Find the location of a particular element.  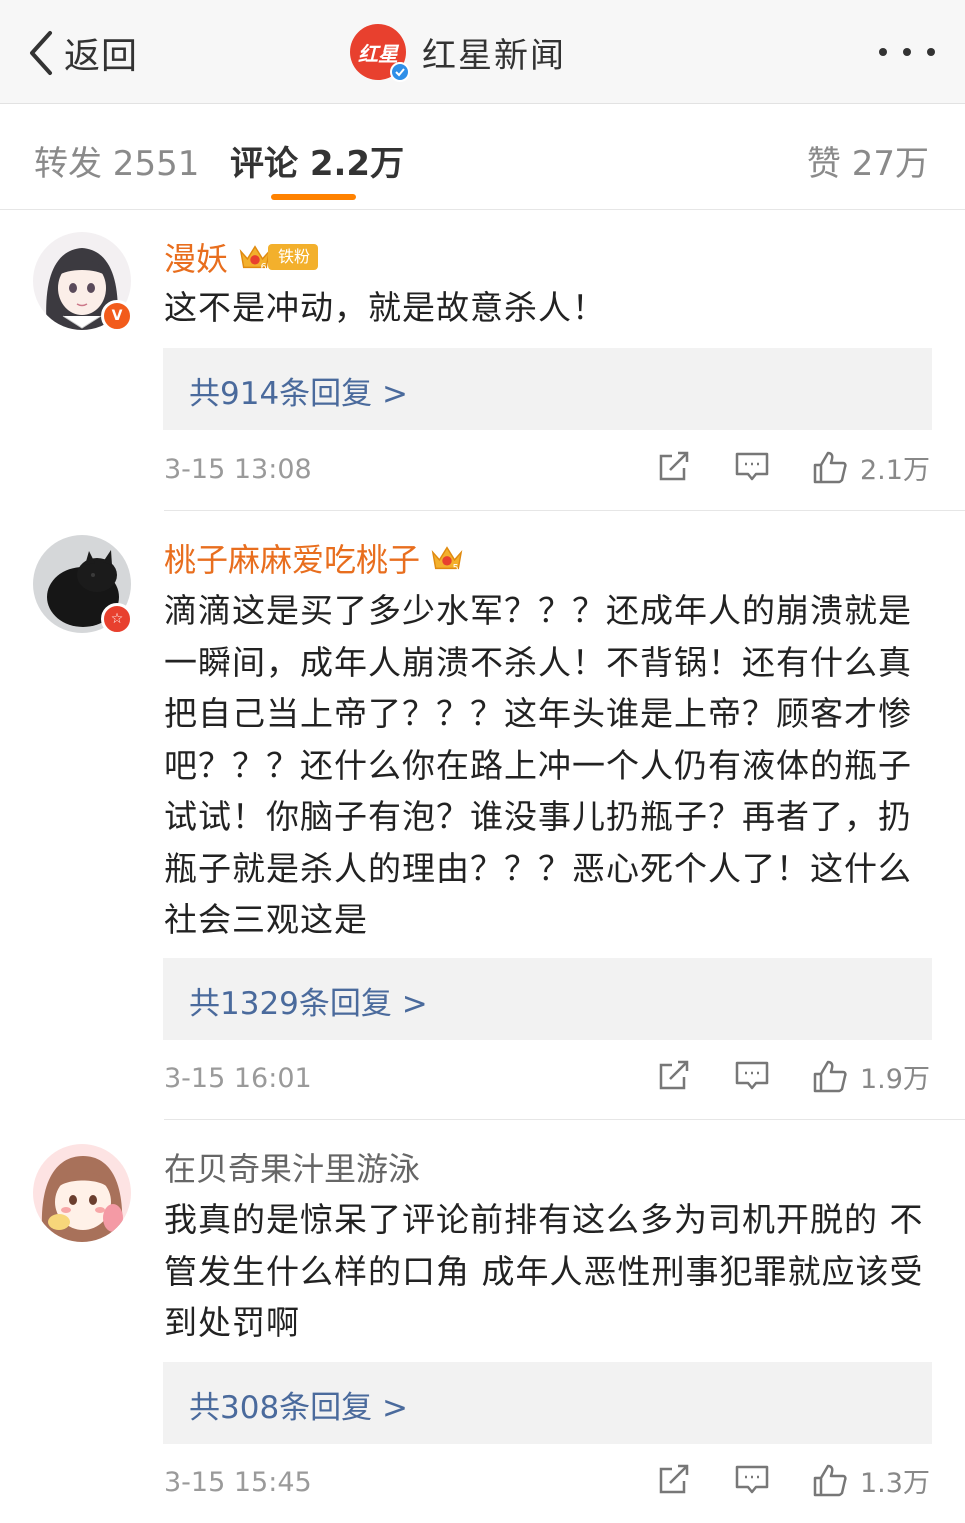

fan-tag: 铁粉 is located at coordinates (293, 257).